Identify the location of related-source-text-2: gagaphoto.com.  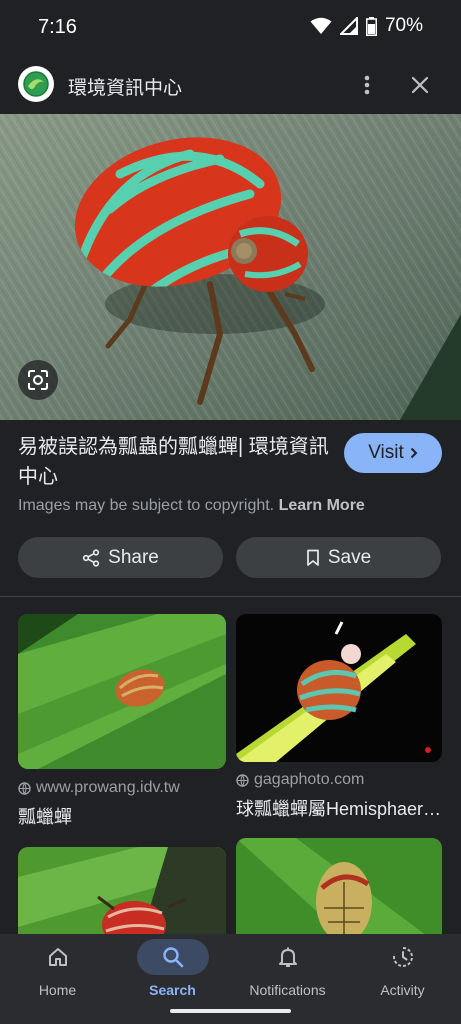
(309, 779).